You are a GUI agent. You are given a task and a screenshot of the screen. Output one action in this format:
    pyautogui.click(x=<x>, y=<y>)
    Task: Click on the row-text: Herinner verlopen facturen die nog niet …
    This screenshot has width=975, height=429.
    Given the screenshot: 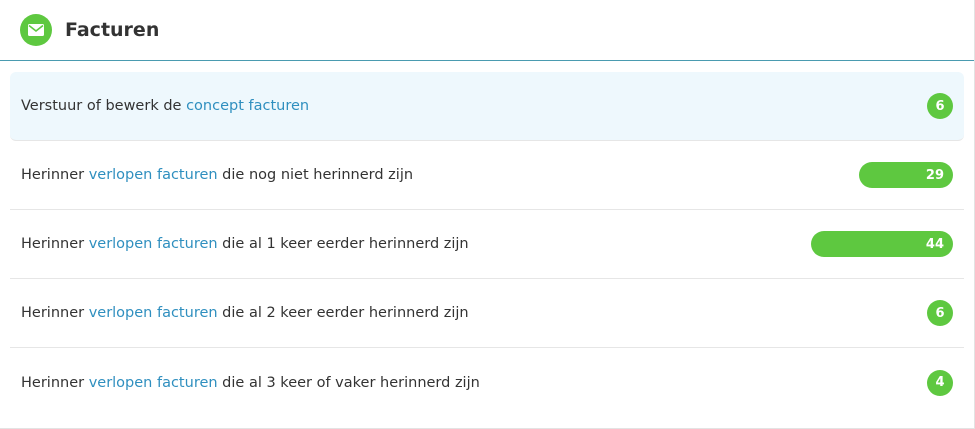 What is the action you would take?
    pyautogui.click(x=217, y=175)
    